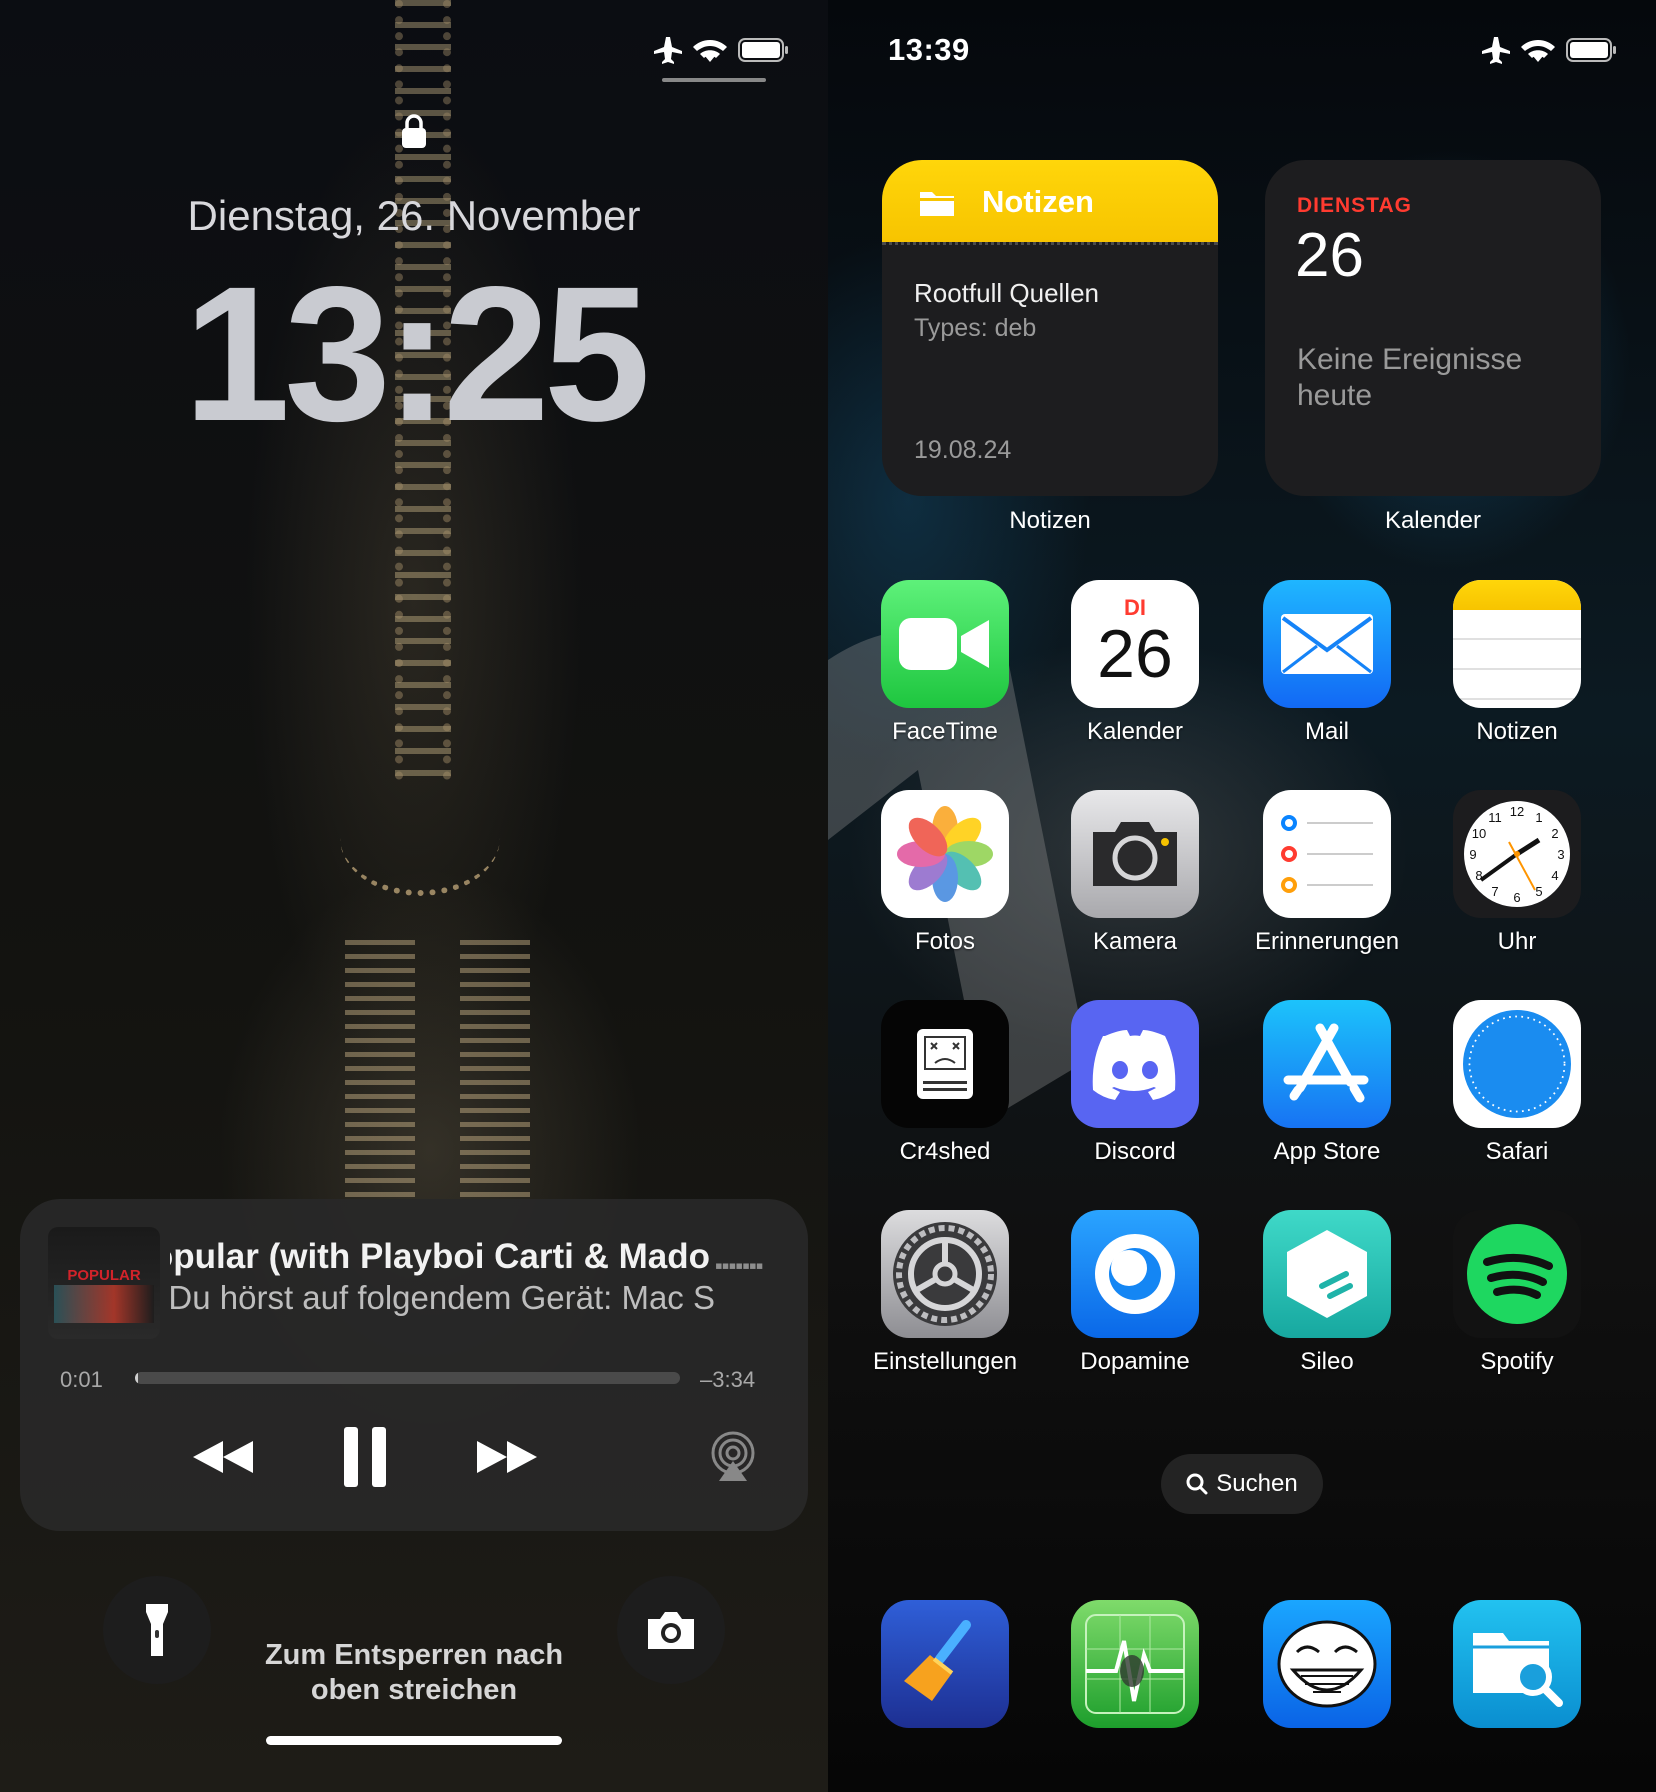  What do you see at coordinates (1517, 644) in the screenshot?
I see `notes-icon` at bounding box center [1517, 644].